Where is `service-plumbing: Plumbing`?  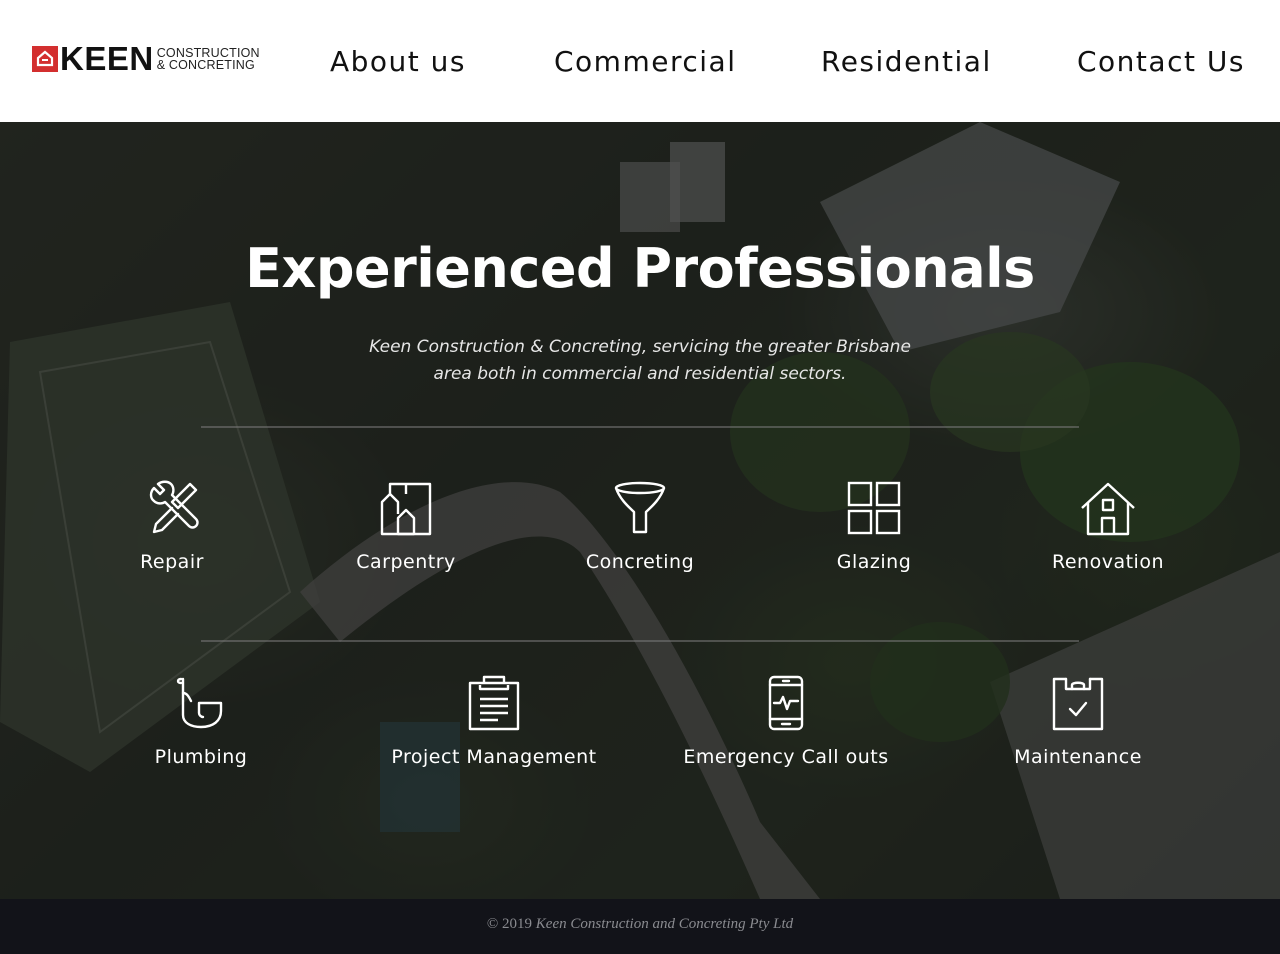
service-plumbing: Plumbing is located at coordinates (201, 722).